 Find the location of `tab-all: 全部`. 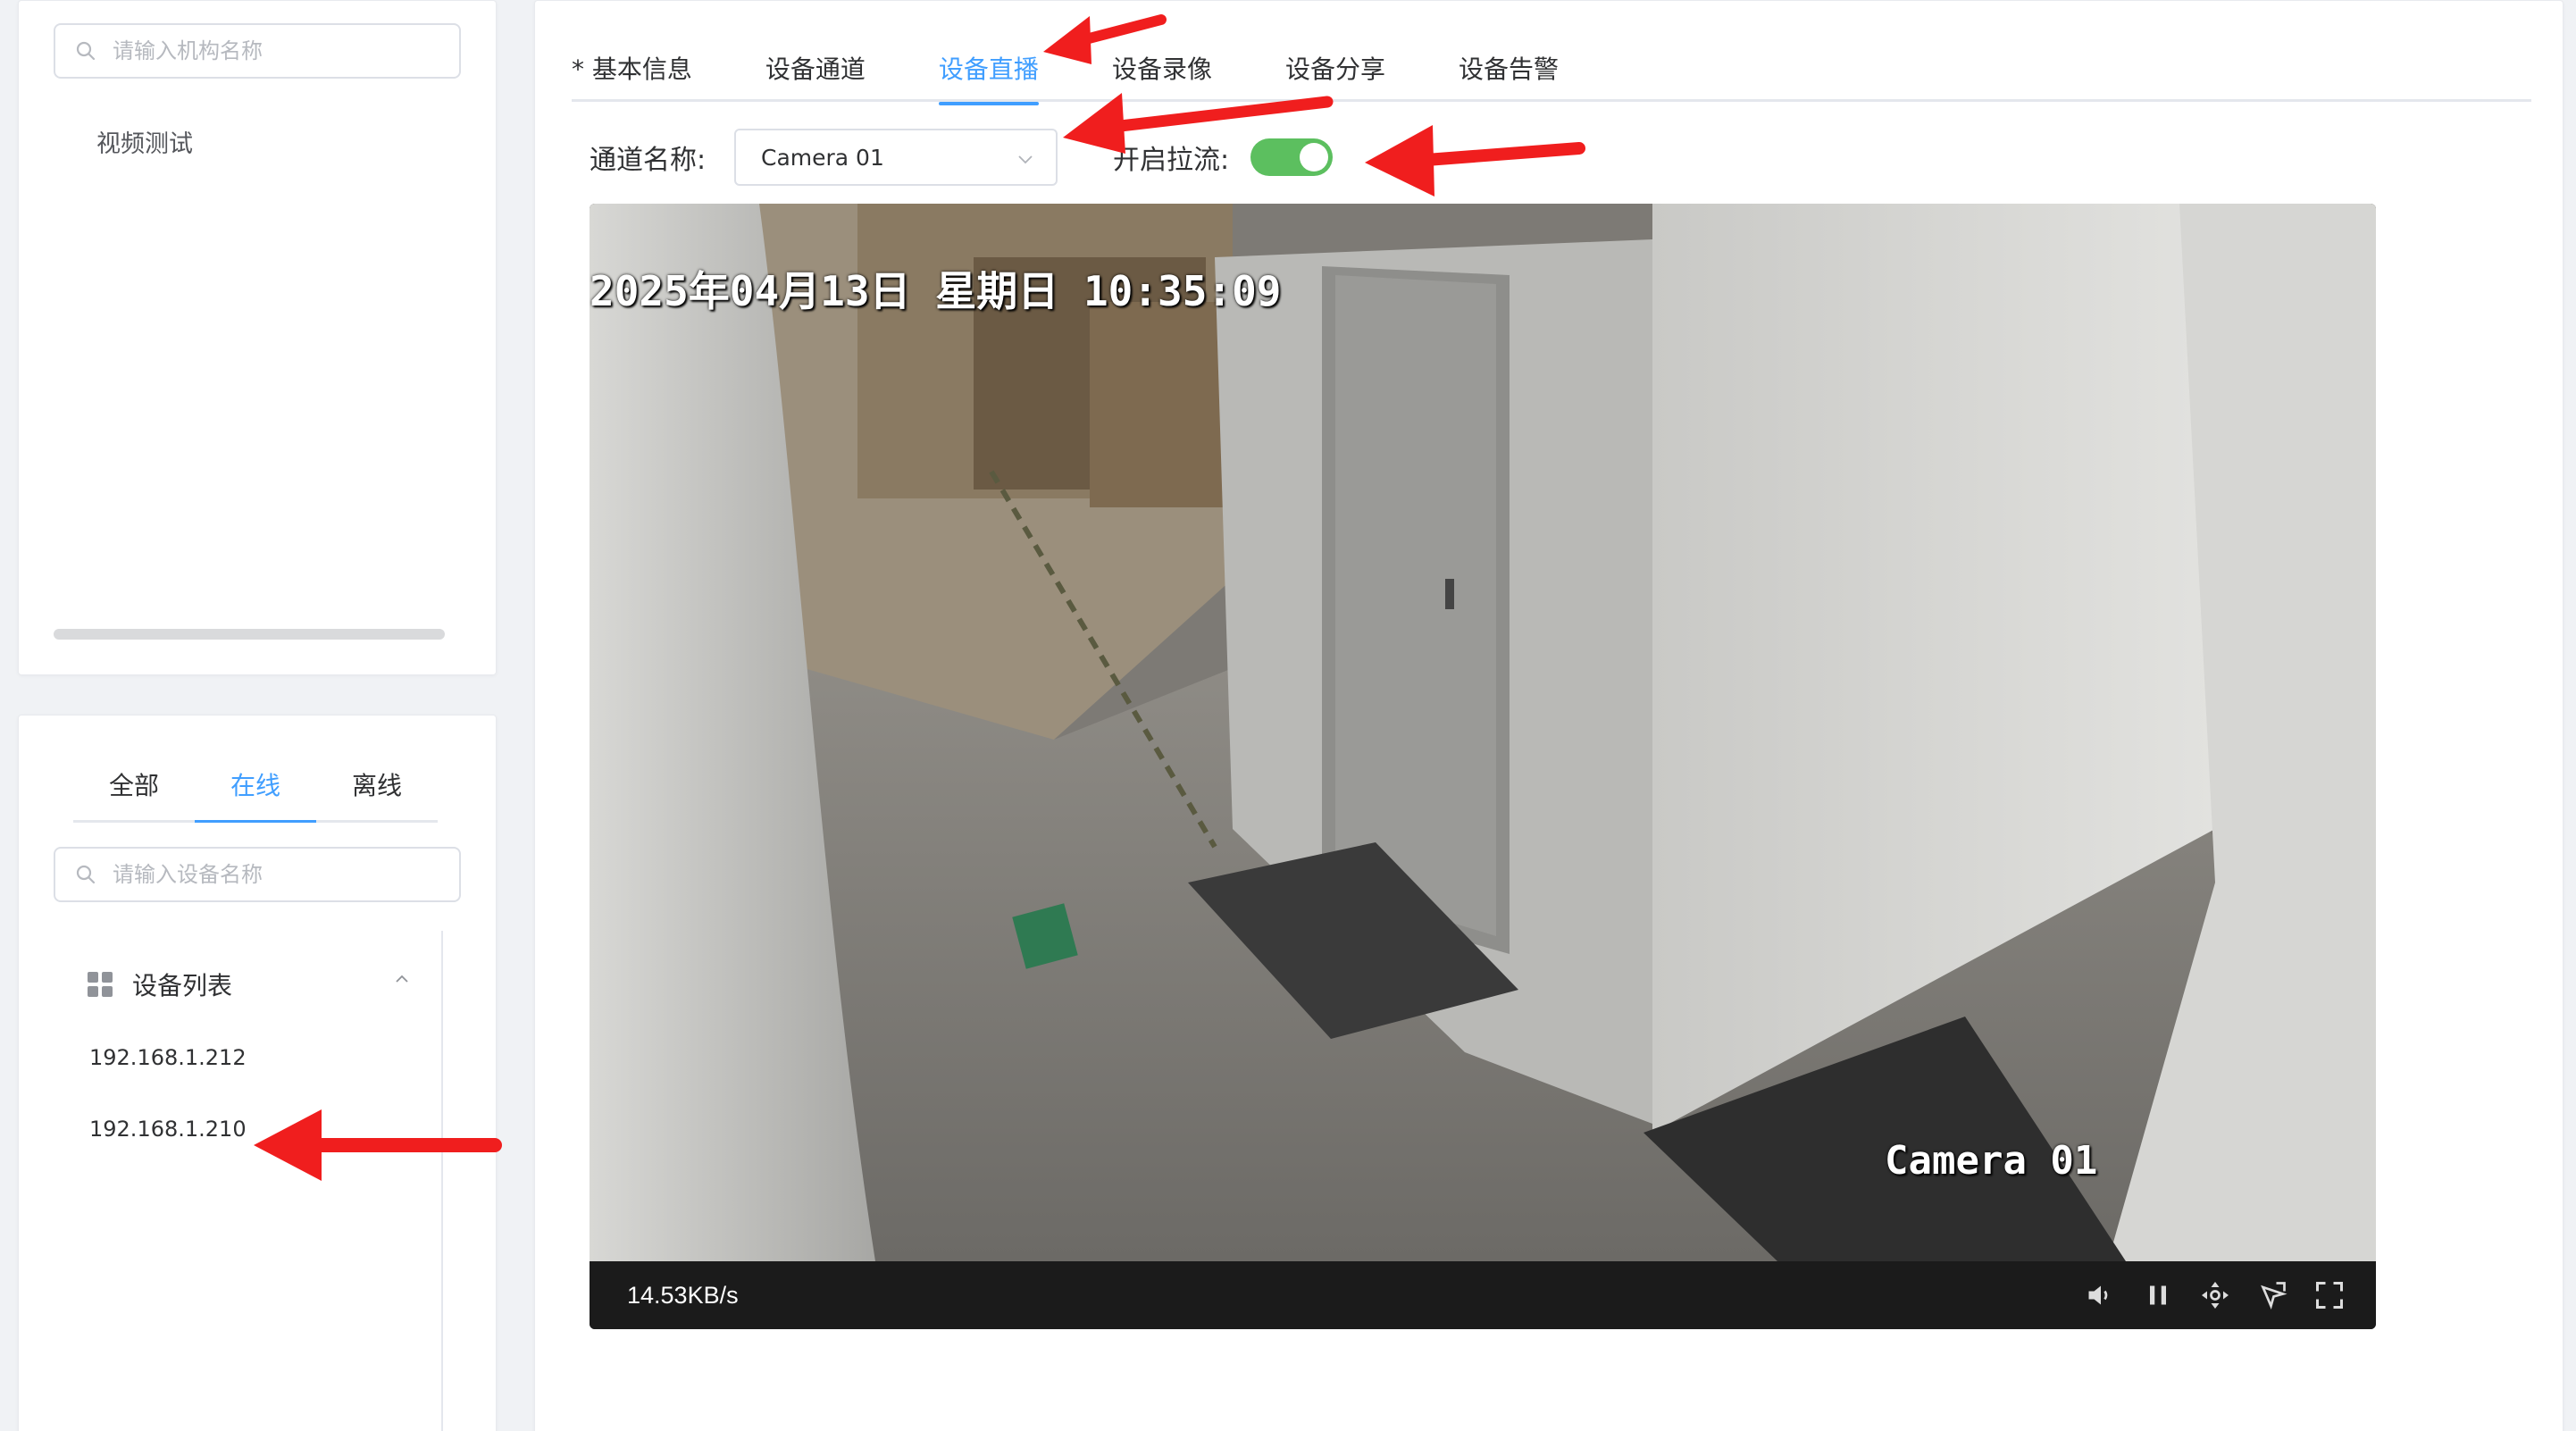

tab-all: 全部 is located at coordinates (134, 794).